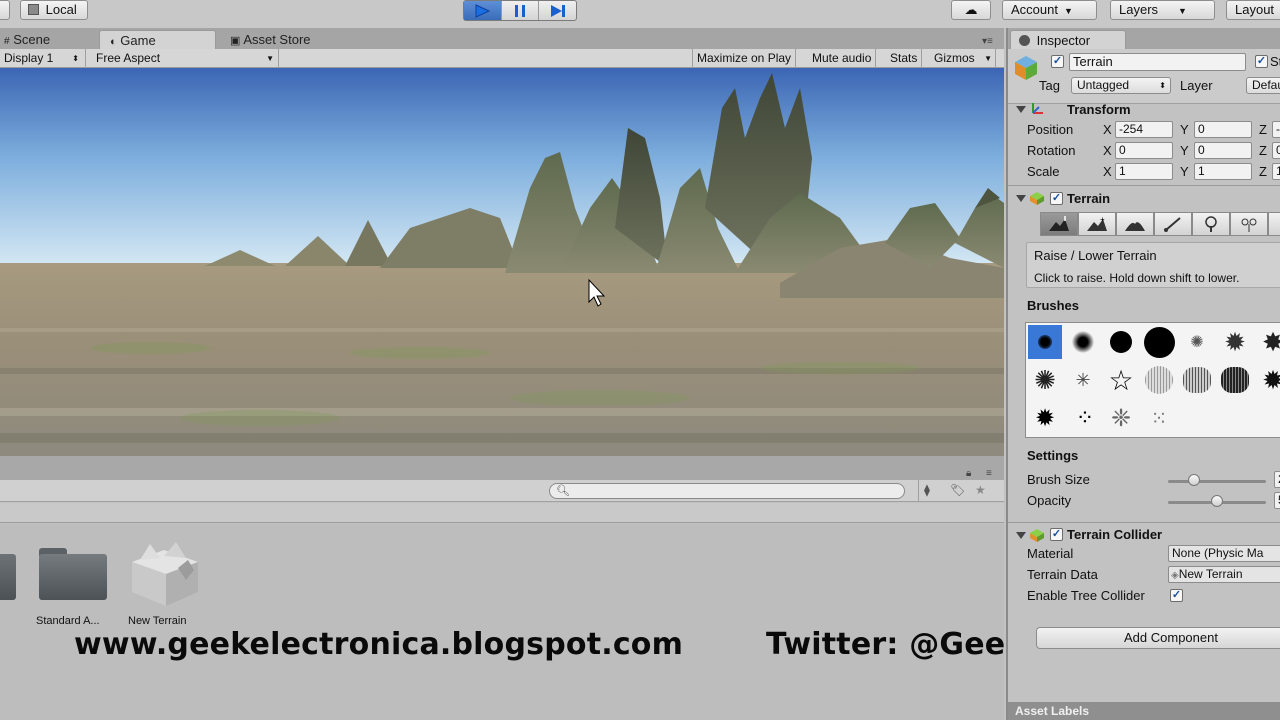 The width and height of the screenshot is (1280, 720). I want to click on brush-grain, so click(1159, 380).